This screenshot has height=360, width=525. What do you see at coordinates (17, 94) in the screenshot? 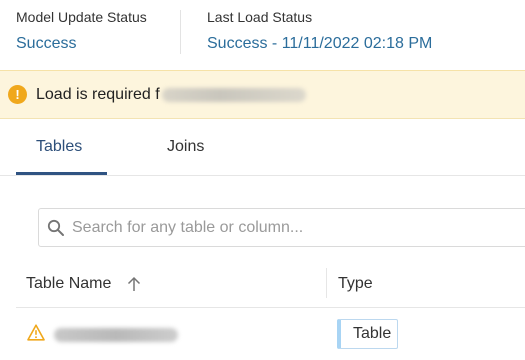
I see `exclamation-circle-icon: !` at bounding box center [17, 94].